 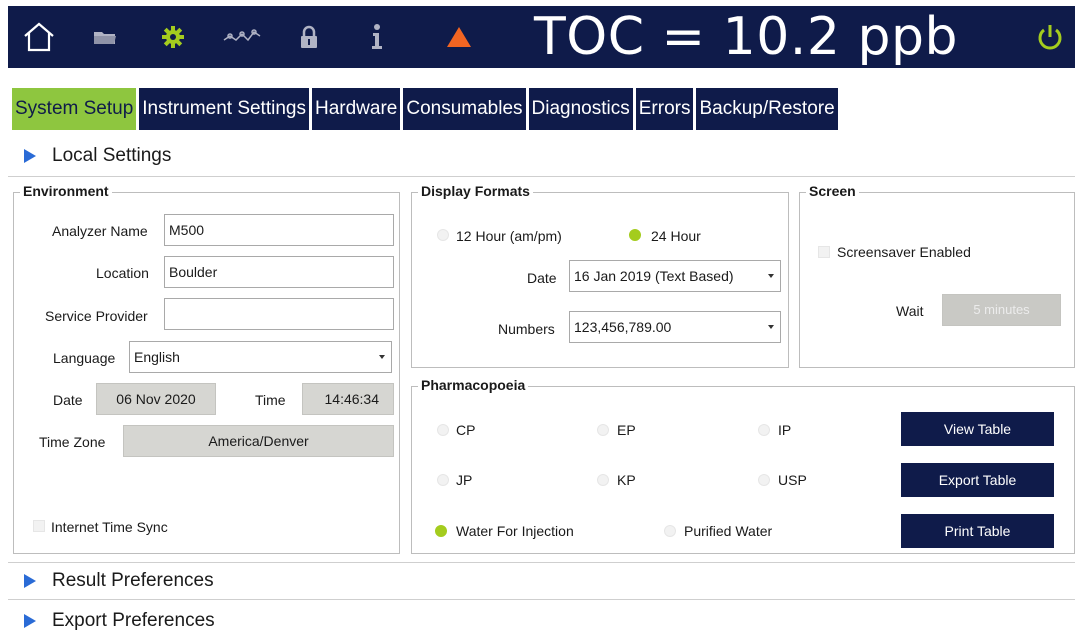 What do you see at coordinates (84, 358) in the screenshot?
I see `language-label: Language` at bounding box center [84, 358].